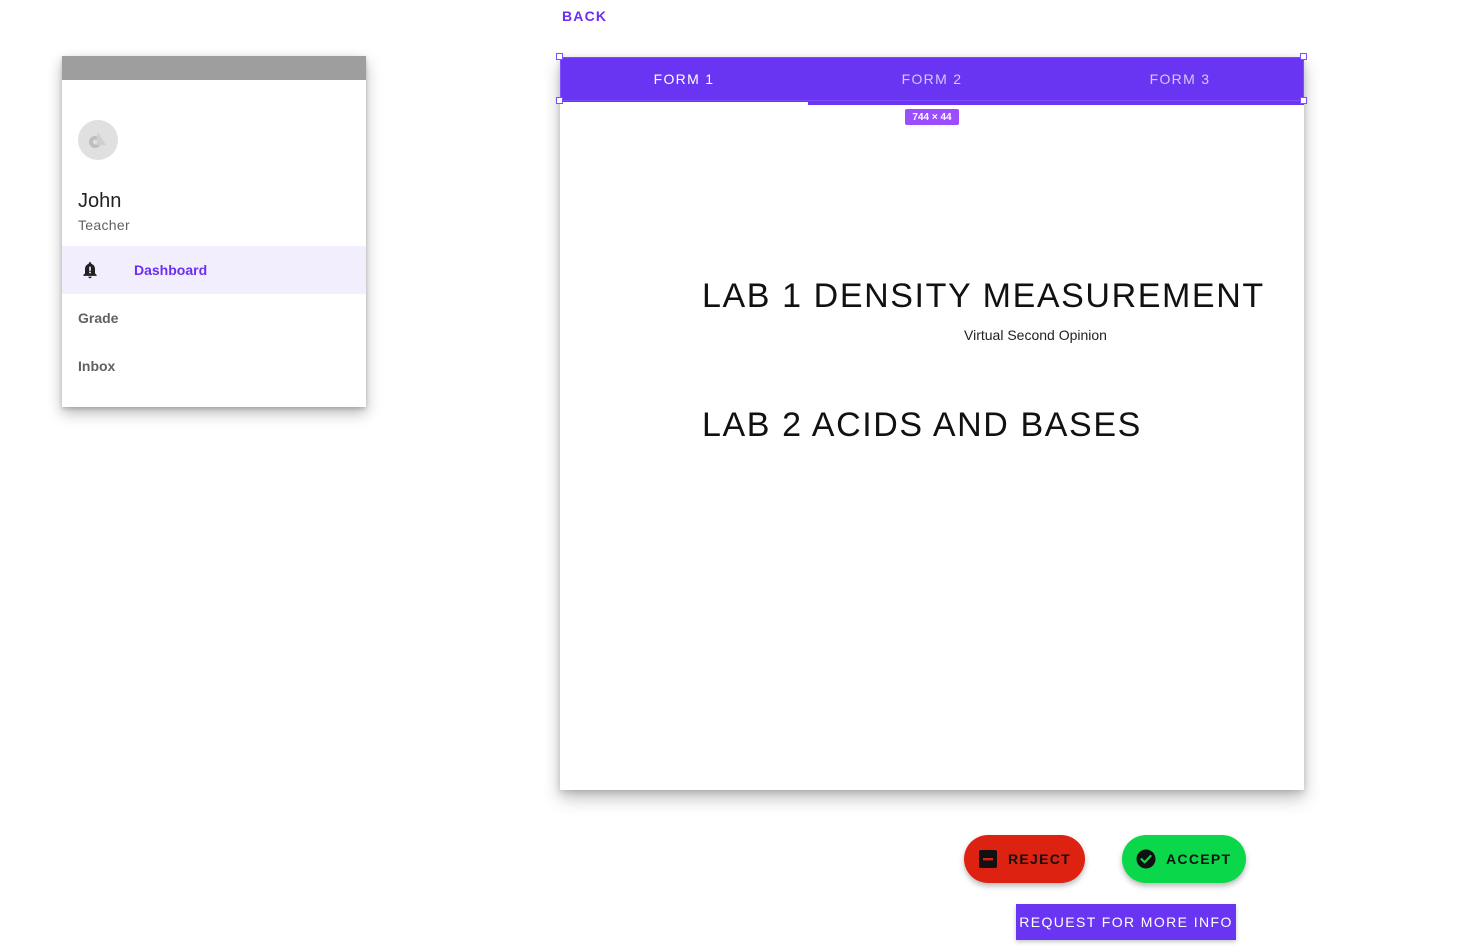  I want to click on selection-size-badge: 744 × 44, so click(932, 117).